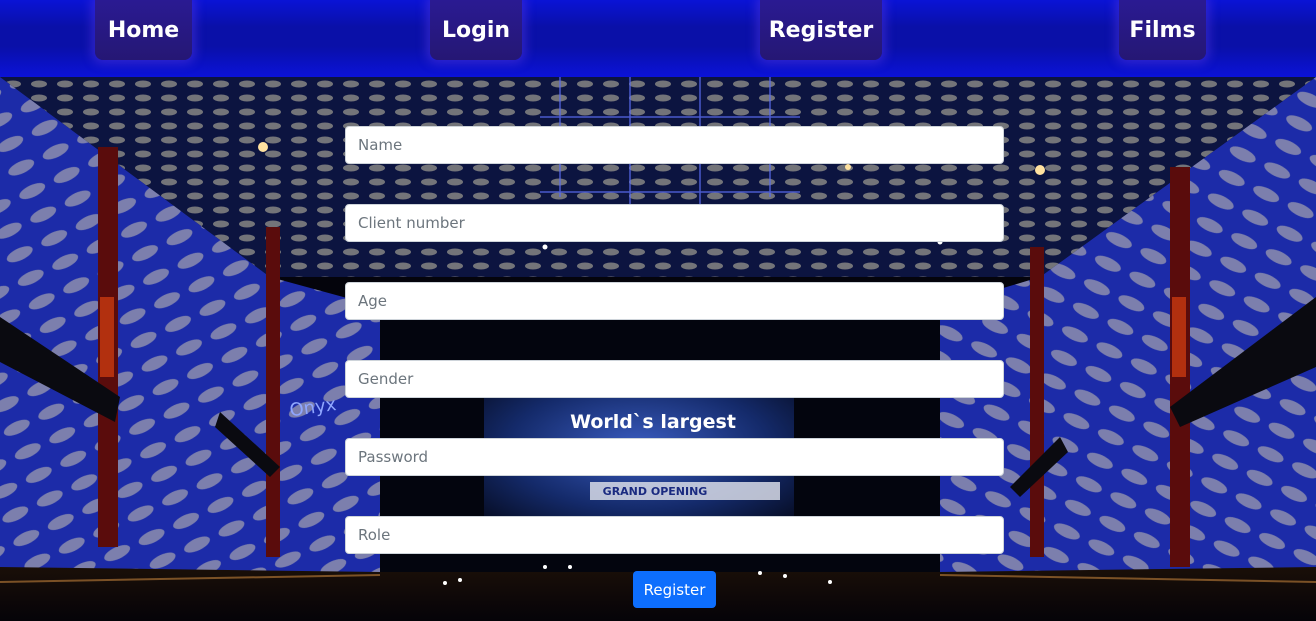 The image size is (1316, 621). I want to click on client-number-input, so click(674, 223).